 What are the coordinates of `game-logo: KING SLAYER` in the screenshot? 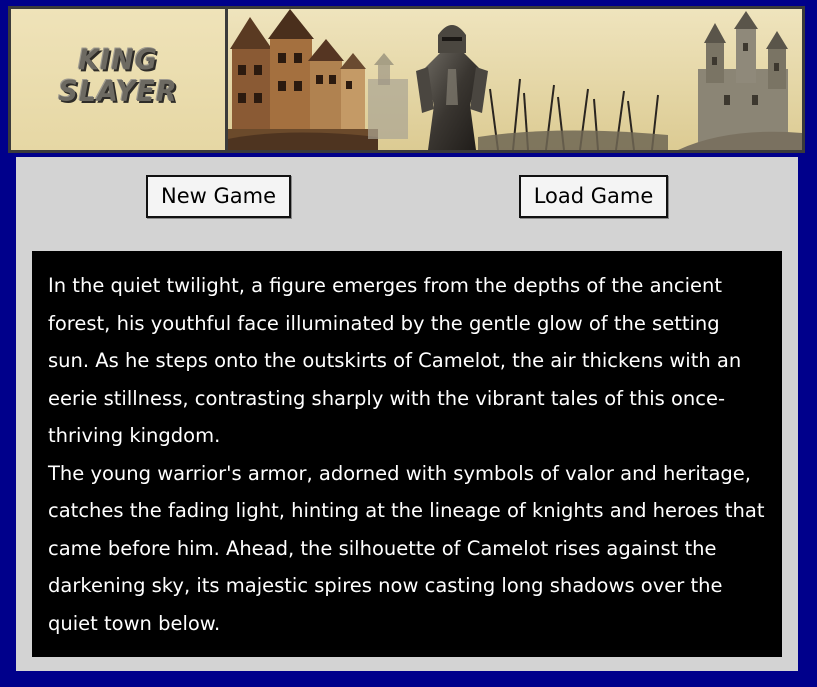 It's located at (119, 79).